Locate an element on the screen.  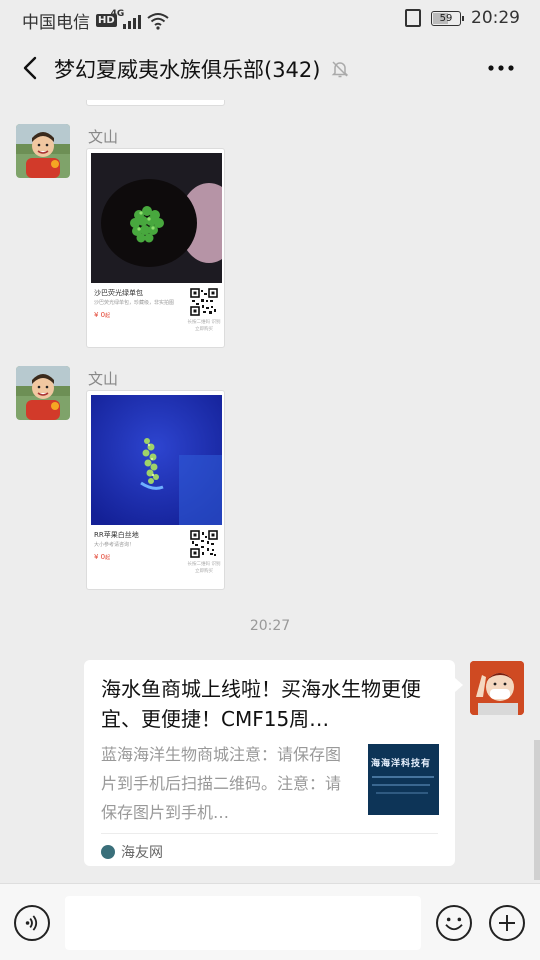
clock: 20:29 is located at coordinates (495, 18).